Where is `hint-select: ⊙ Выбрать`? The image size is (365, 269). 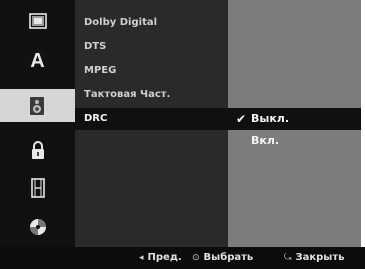 hint-select: ⊙ Выбрать is located at coordinates (222, 258).